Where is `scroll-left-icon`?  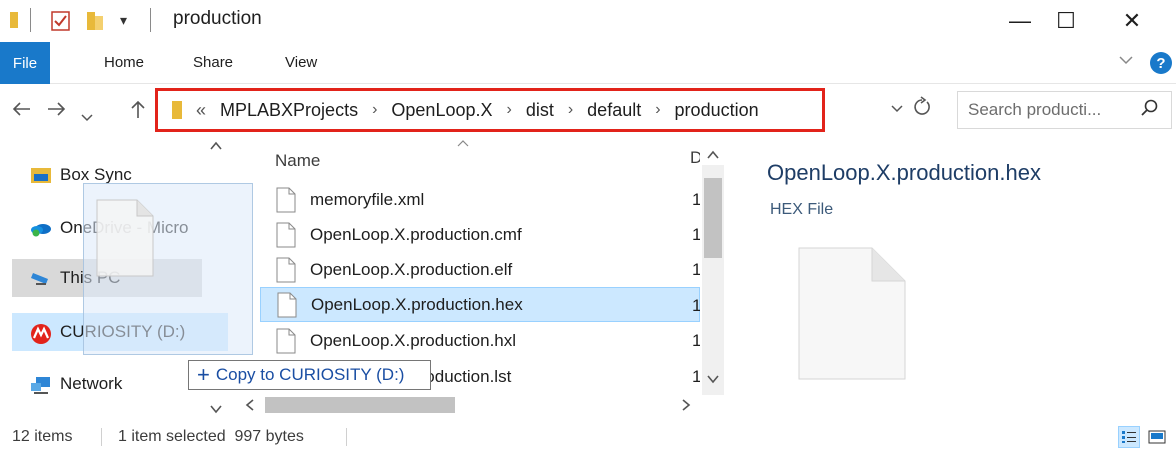
scroll-left-icon is located at coordinates (250, 407).